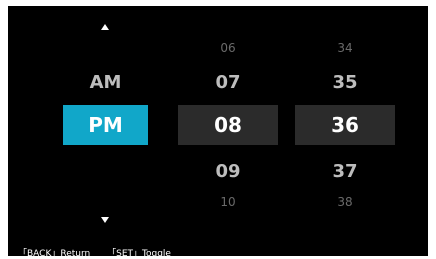 Image resolution: width=436 pixels, height=259 pixels. I want to click on ampm-selected: PM, so click(105, 125).